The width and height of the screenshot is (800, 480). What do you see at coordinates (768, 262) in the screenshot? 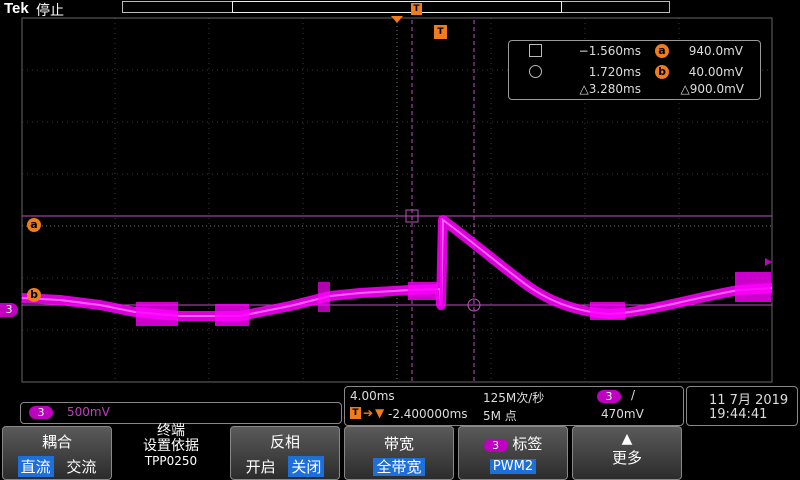
I see `trigger-level-marker` at bounding box center [768, 262].